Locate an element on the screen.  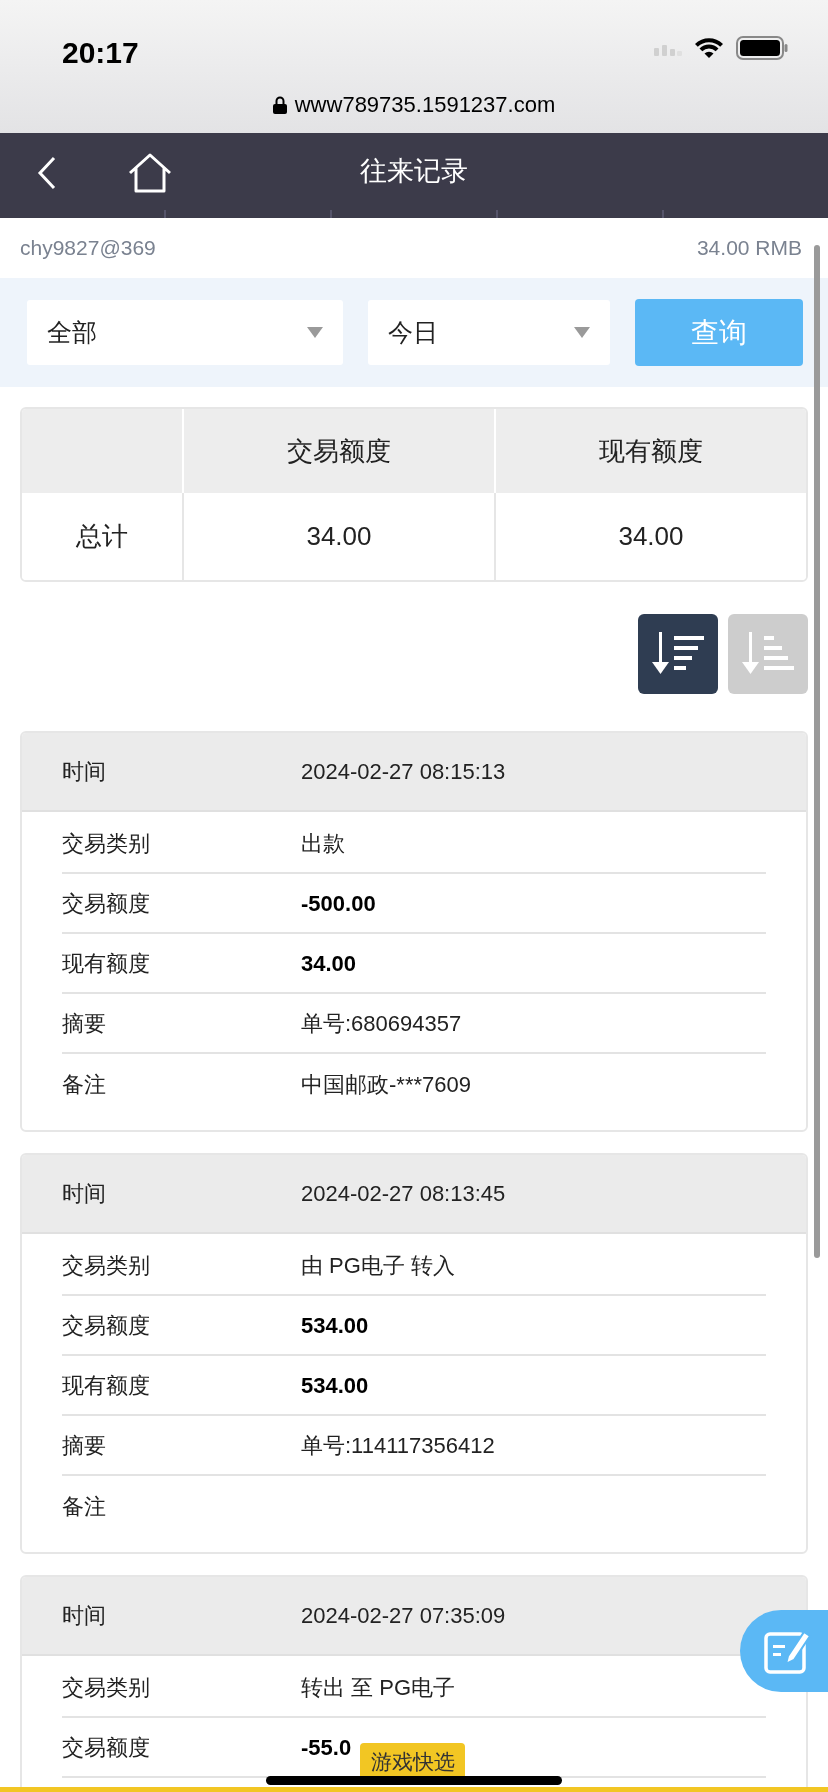
page-title: 往来记录 is located at coordinates (414, 172).